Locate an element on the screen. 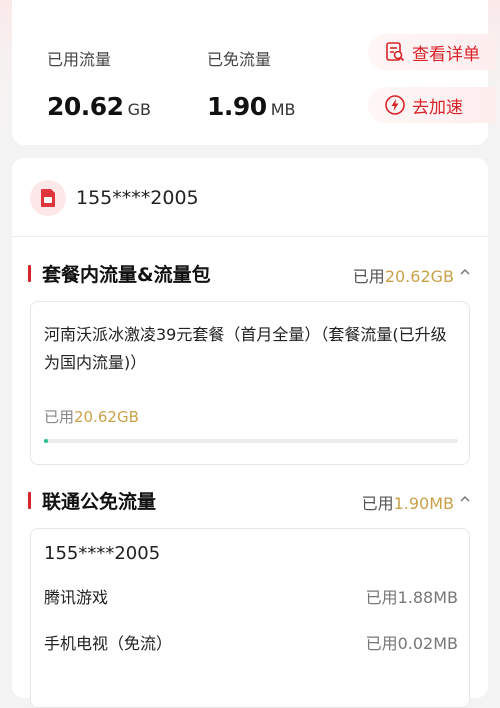 This screenshot has width=500, height=708. free-item-used: 已用0.02MB is located at coordinates (411, 643).